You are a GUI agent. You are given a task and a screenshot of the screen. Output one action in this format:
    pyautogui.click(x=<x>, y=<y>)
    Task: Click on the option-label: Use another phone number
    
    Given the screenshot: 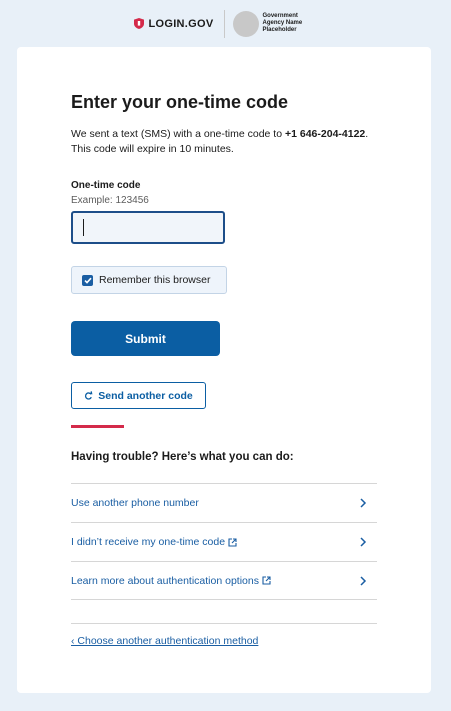 What is the action you would take?
    pyautogui.click(x=135, y=503)
    